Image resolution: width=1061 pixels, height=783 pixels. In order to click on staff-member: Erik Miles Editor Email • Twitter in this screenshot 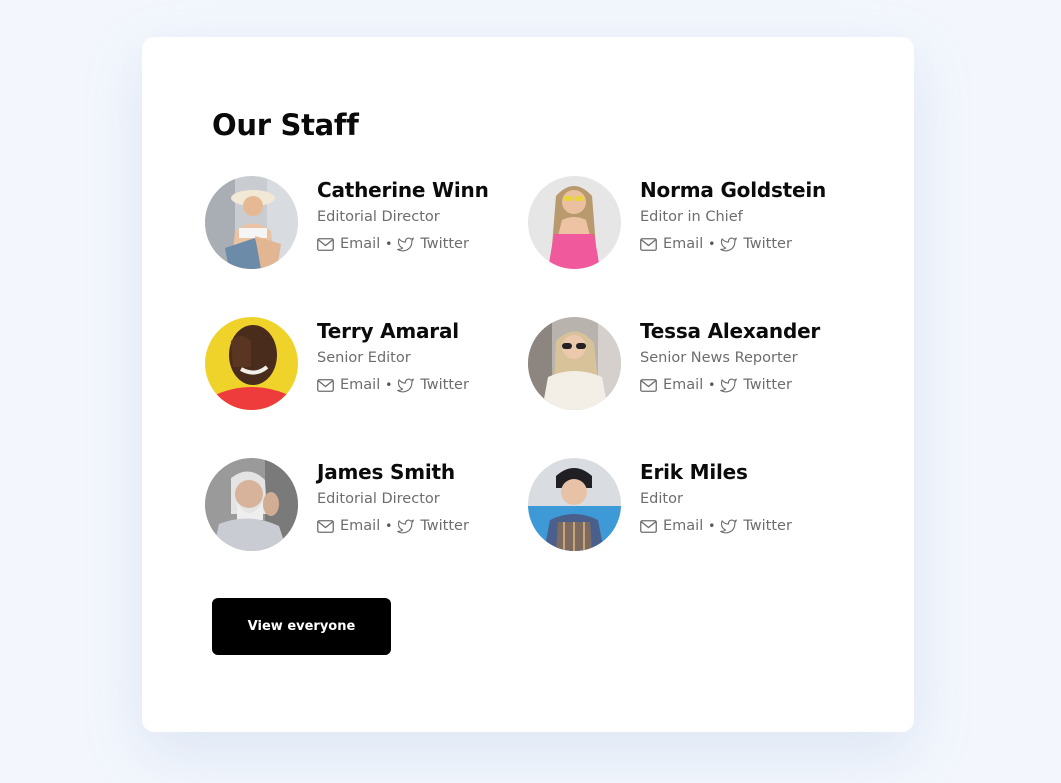, I will do `click(688, 506)`.